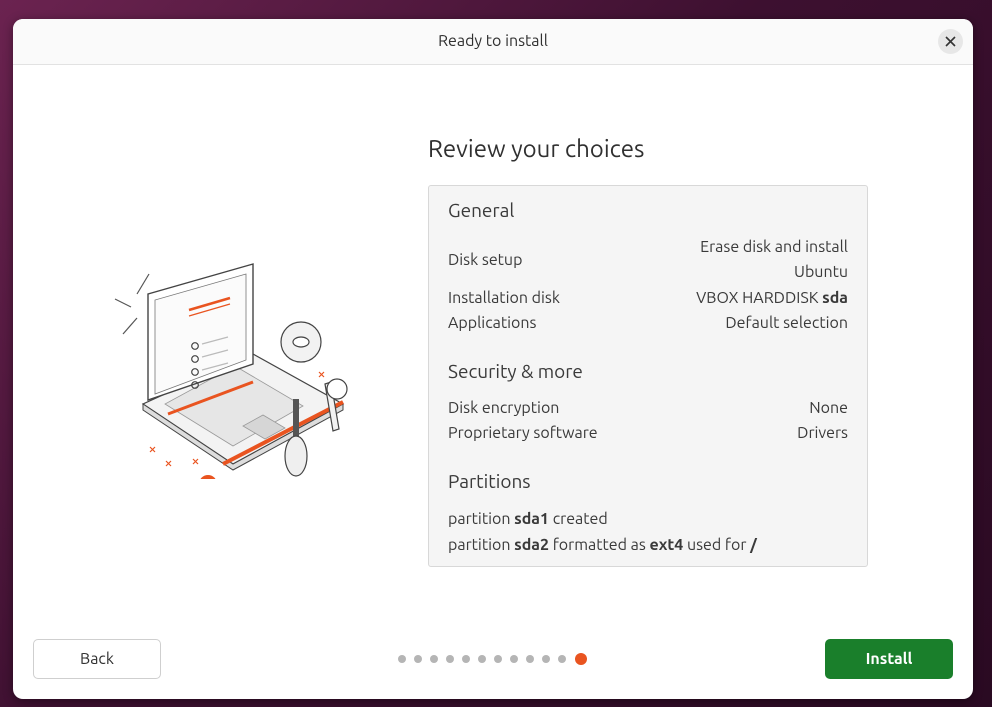  What do you see at coordinates (753, 545) in the screenshot?
I see `partition-mount-point: /` at bounding box center [753, 545].